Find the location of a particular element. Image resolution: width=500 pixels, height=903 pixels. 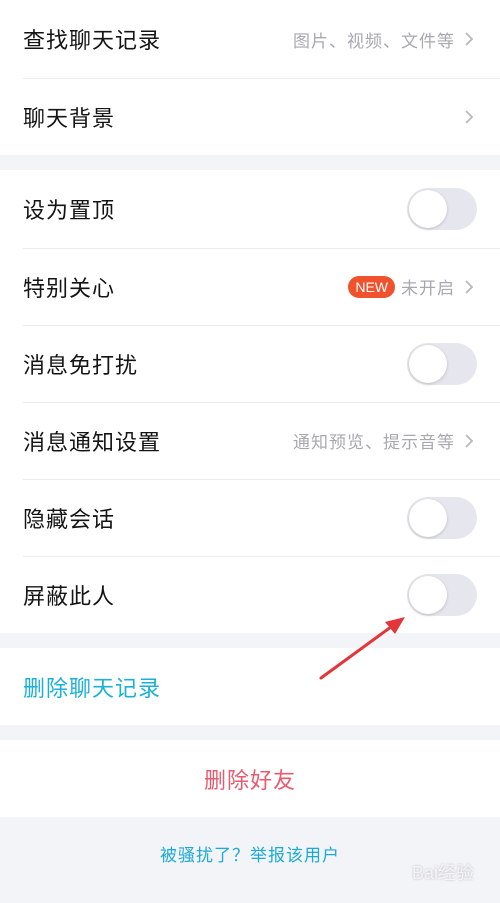

watermark-logo: Bai经验 is located at coordinates (442, 873).